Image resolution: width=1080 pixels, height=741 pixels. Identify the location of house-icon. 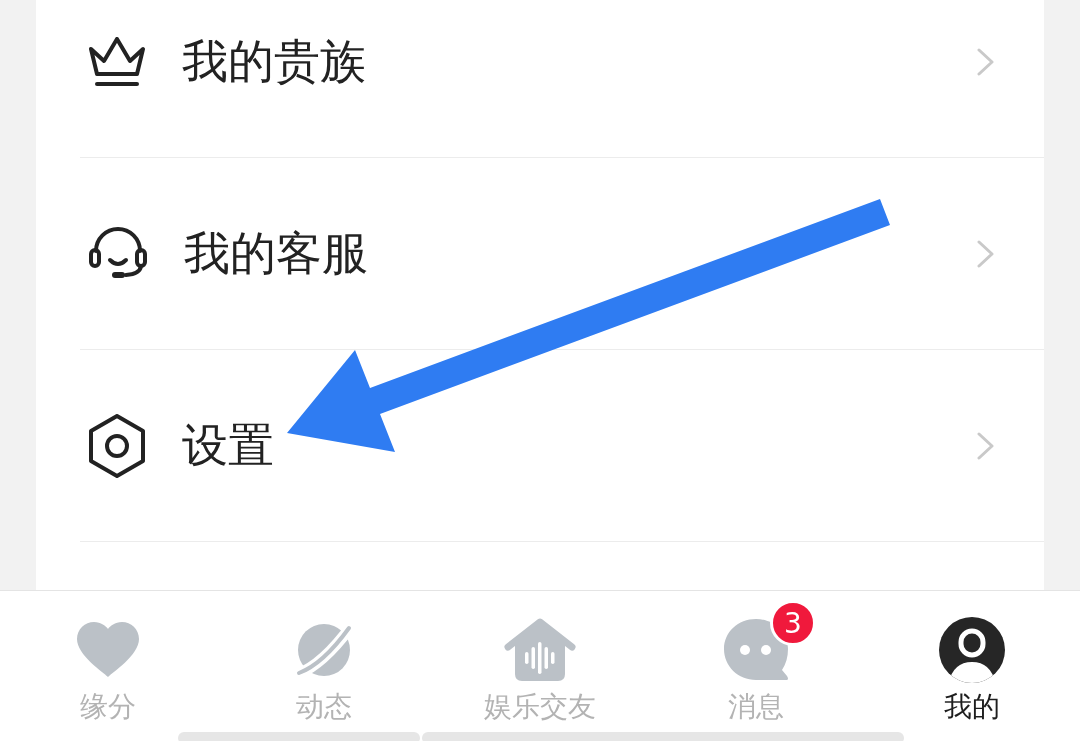
(540, 650).